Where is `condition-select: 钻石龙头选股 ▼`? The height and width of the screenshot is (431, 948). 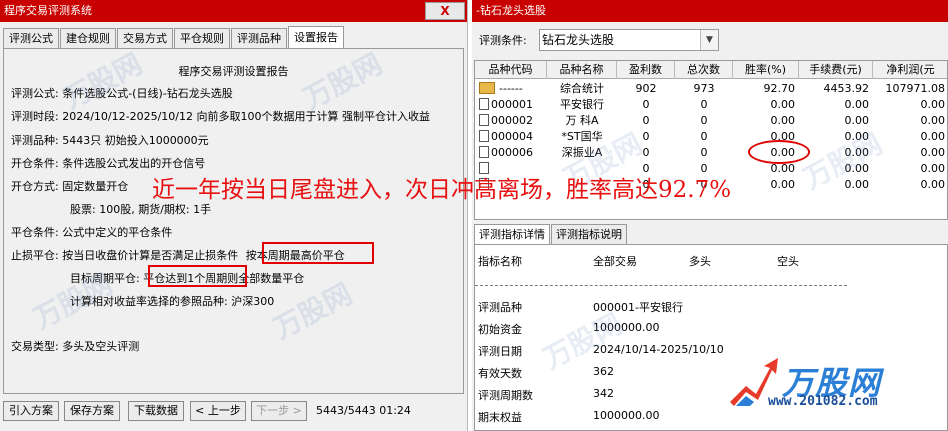
condition-select: 钻石龙头选股 ▼ is located at coordinates (629, 40).